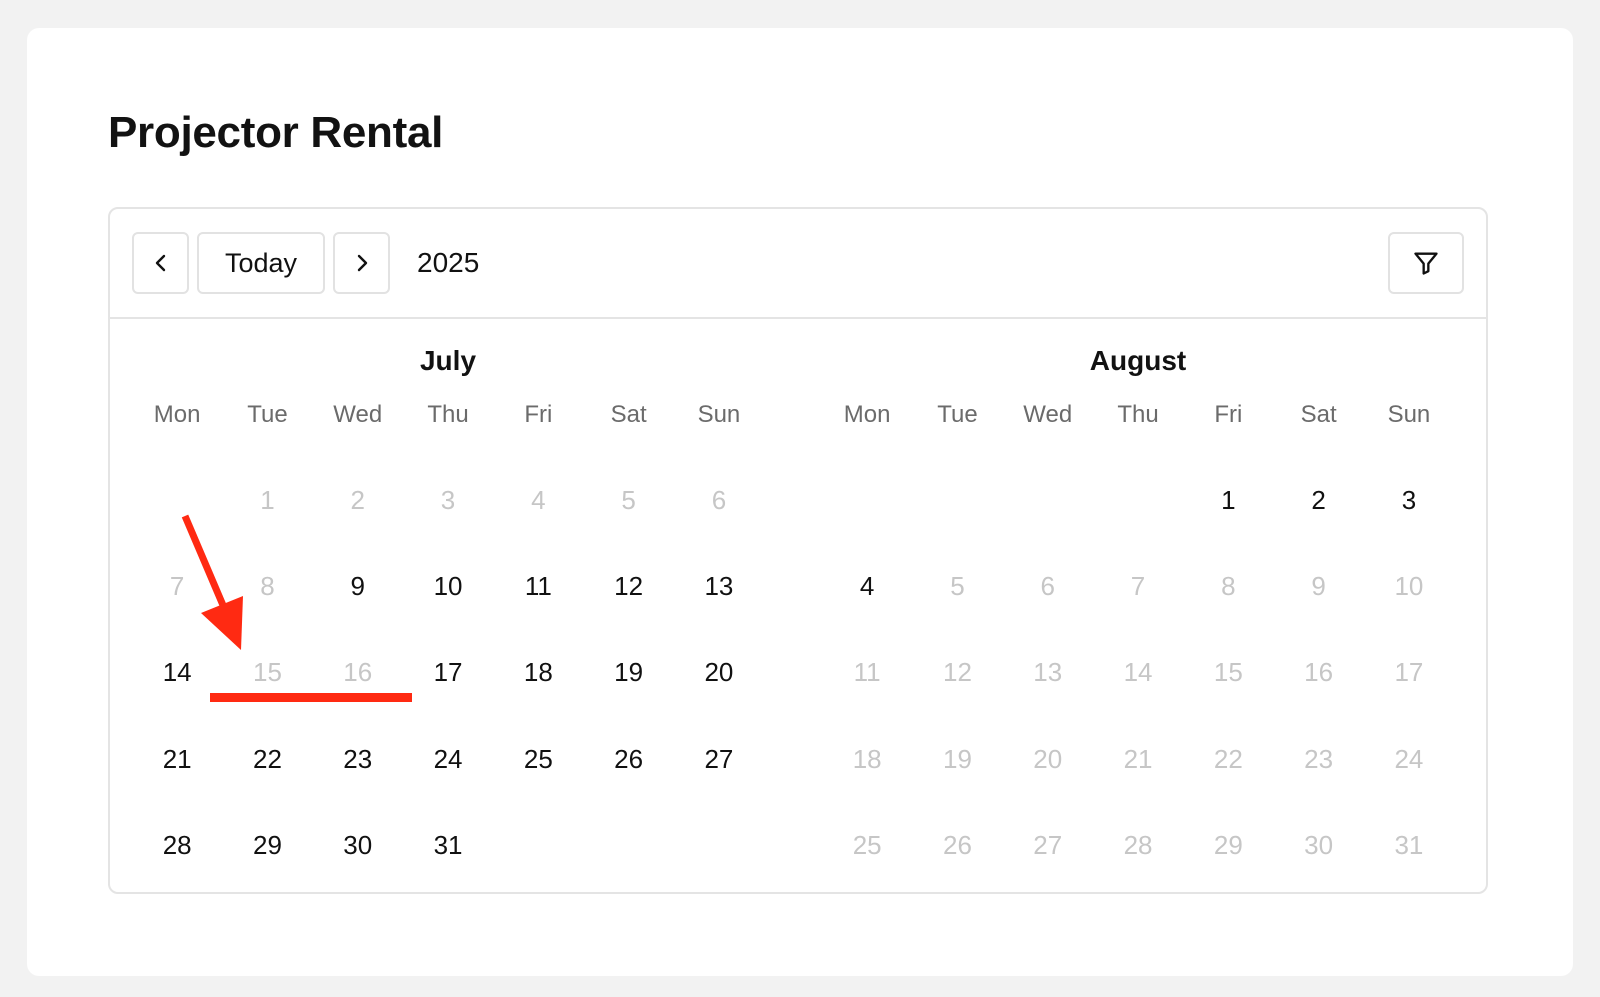  I want to click on previous-month-button, so click(160, 263).